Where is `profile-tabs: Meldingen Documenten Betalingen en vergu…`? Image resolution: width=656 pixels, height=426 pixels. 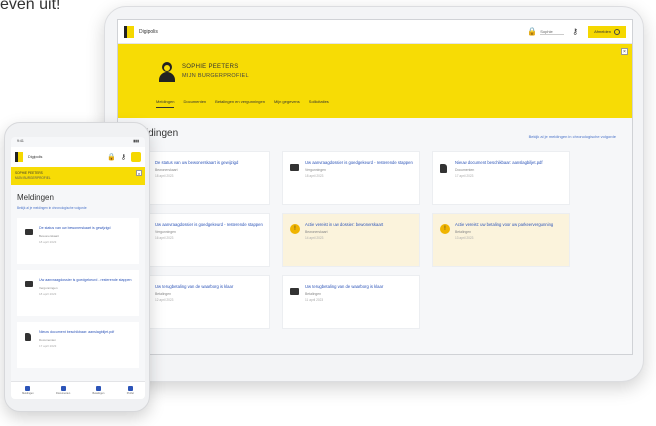 profile-tabs: Meldingen Documenten Betalingen en vergu… is located at coordinates (242, 103).